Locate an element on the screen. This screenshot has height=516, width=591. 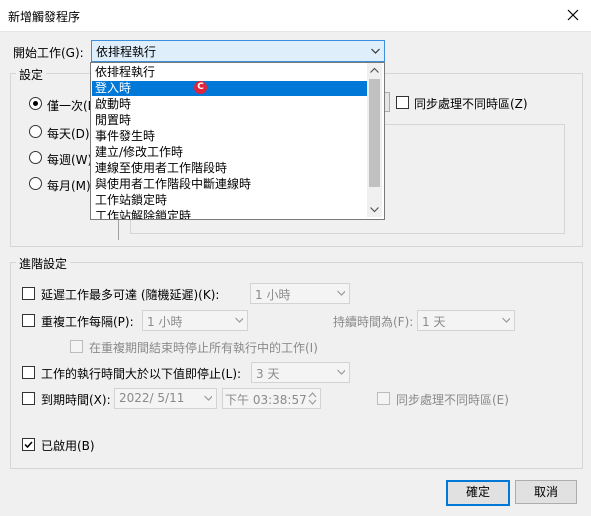
enabled-label: 已啟用(B) is located at coordinates (68, 446).